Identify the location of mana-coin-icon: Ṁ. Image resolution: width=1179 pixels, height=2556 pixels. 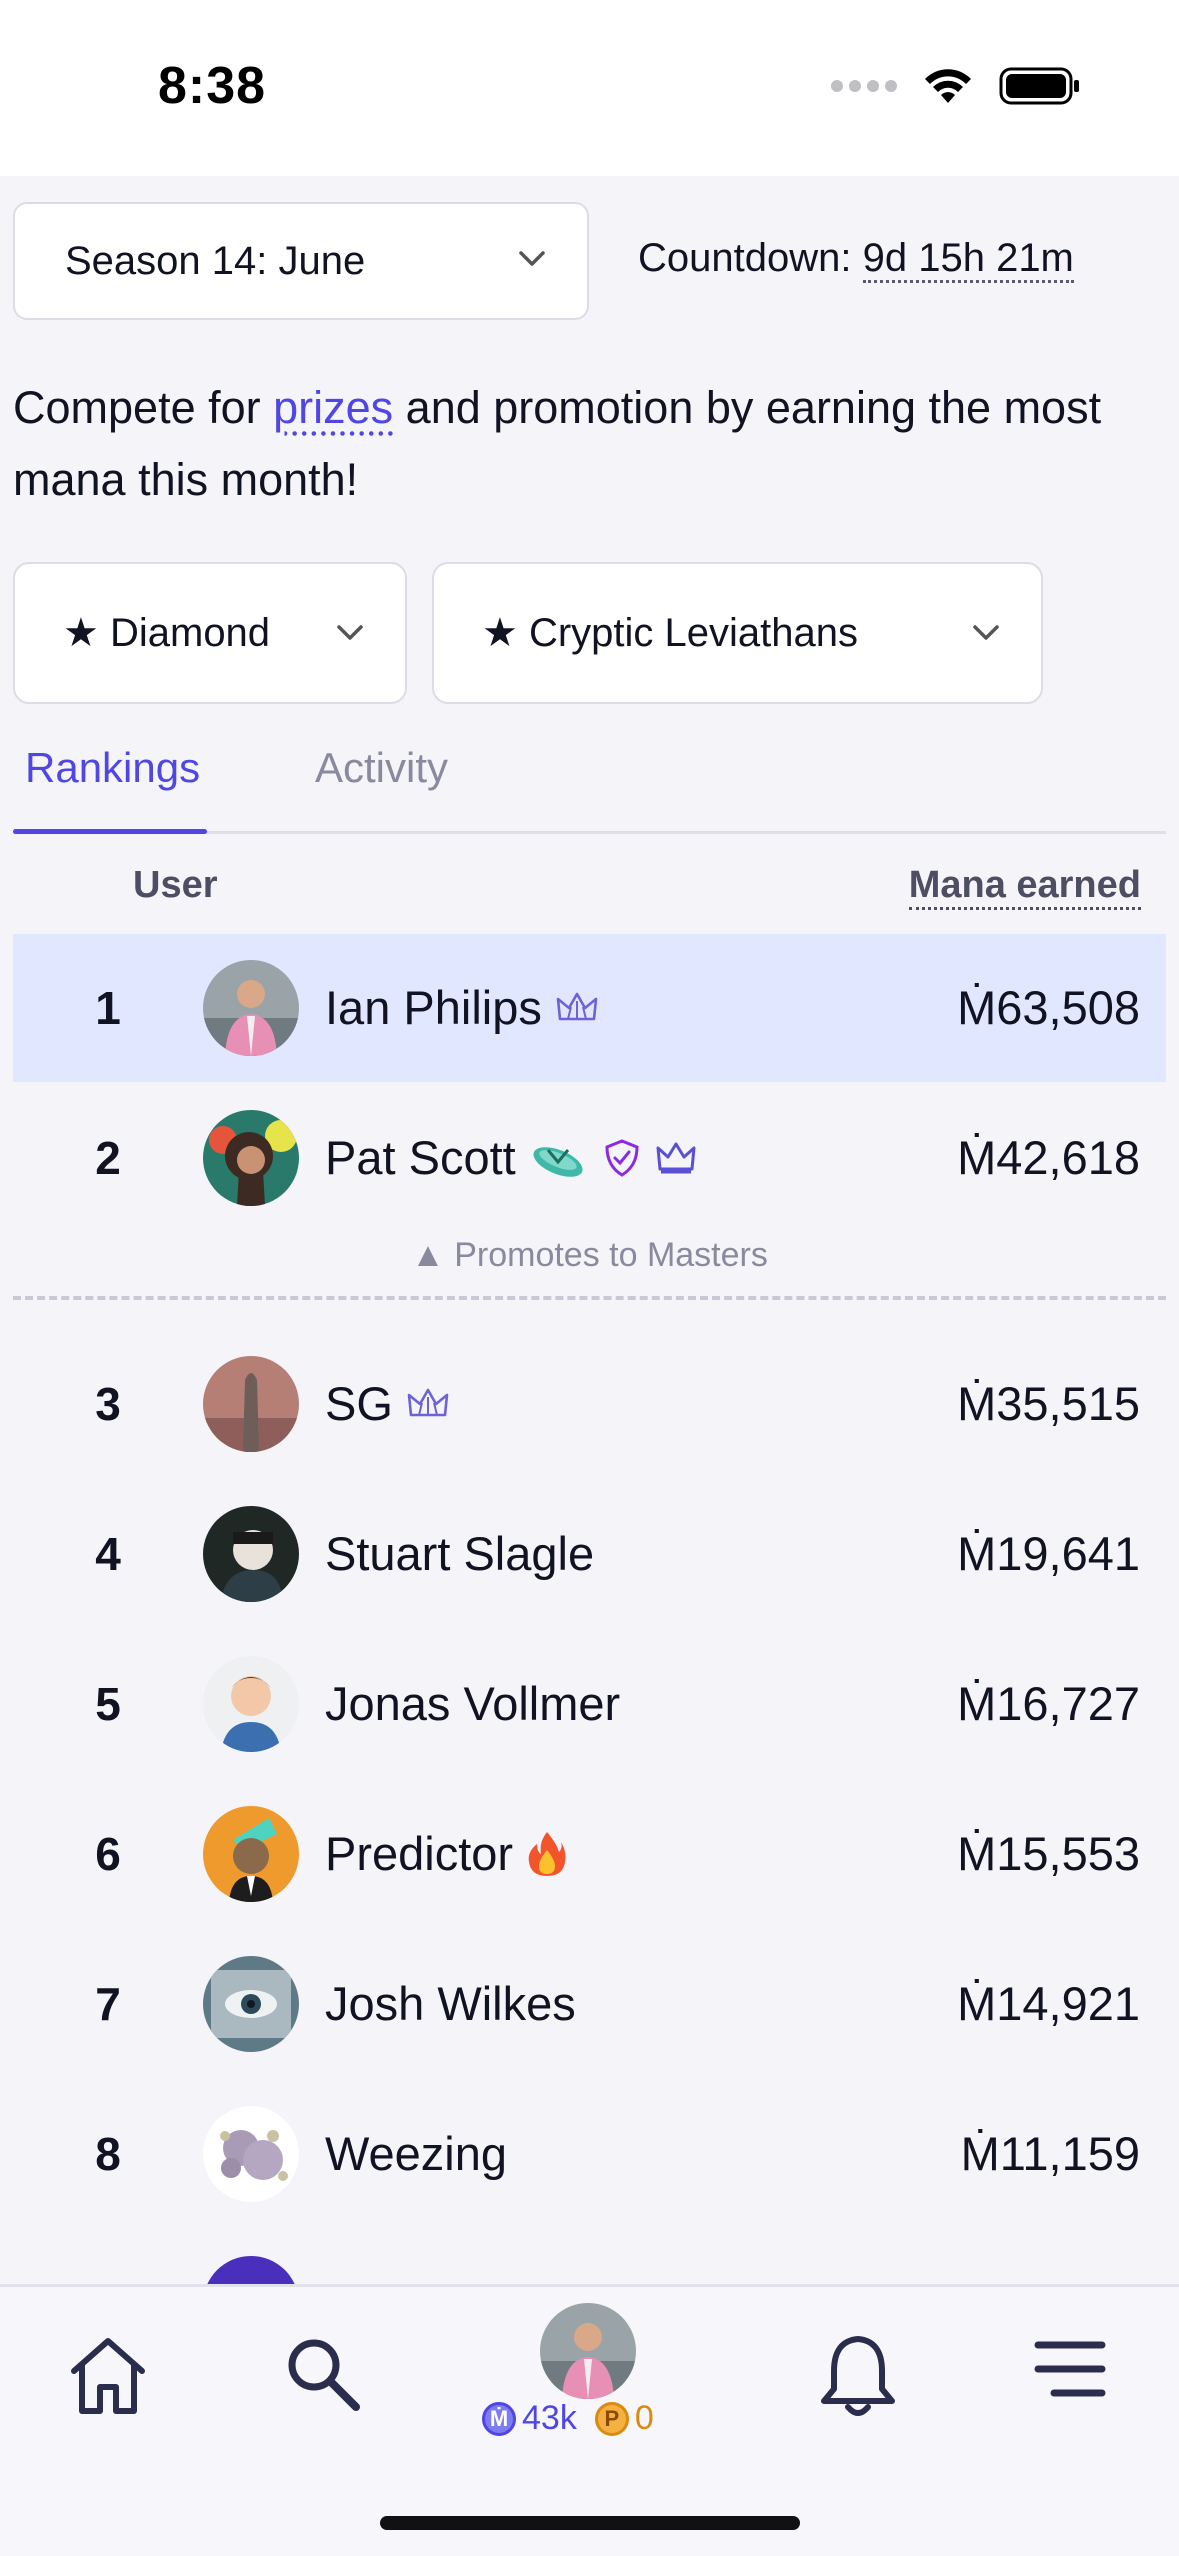
(499, 2418).